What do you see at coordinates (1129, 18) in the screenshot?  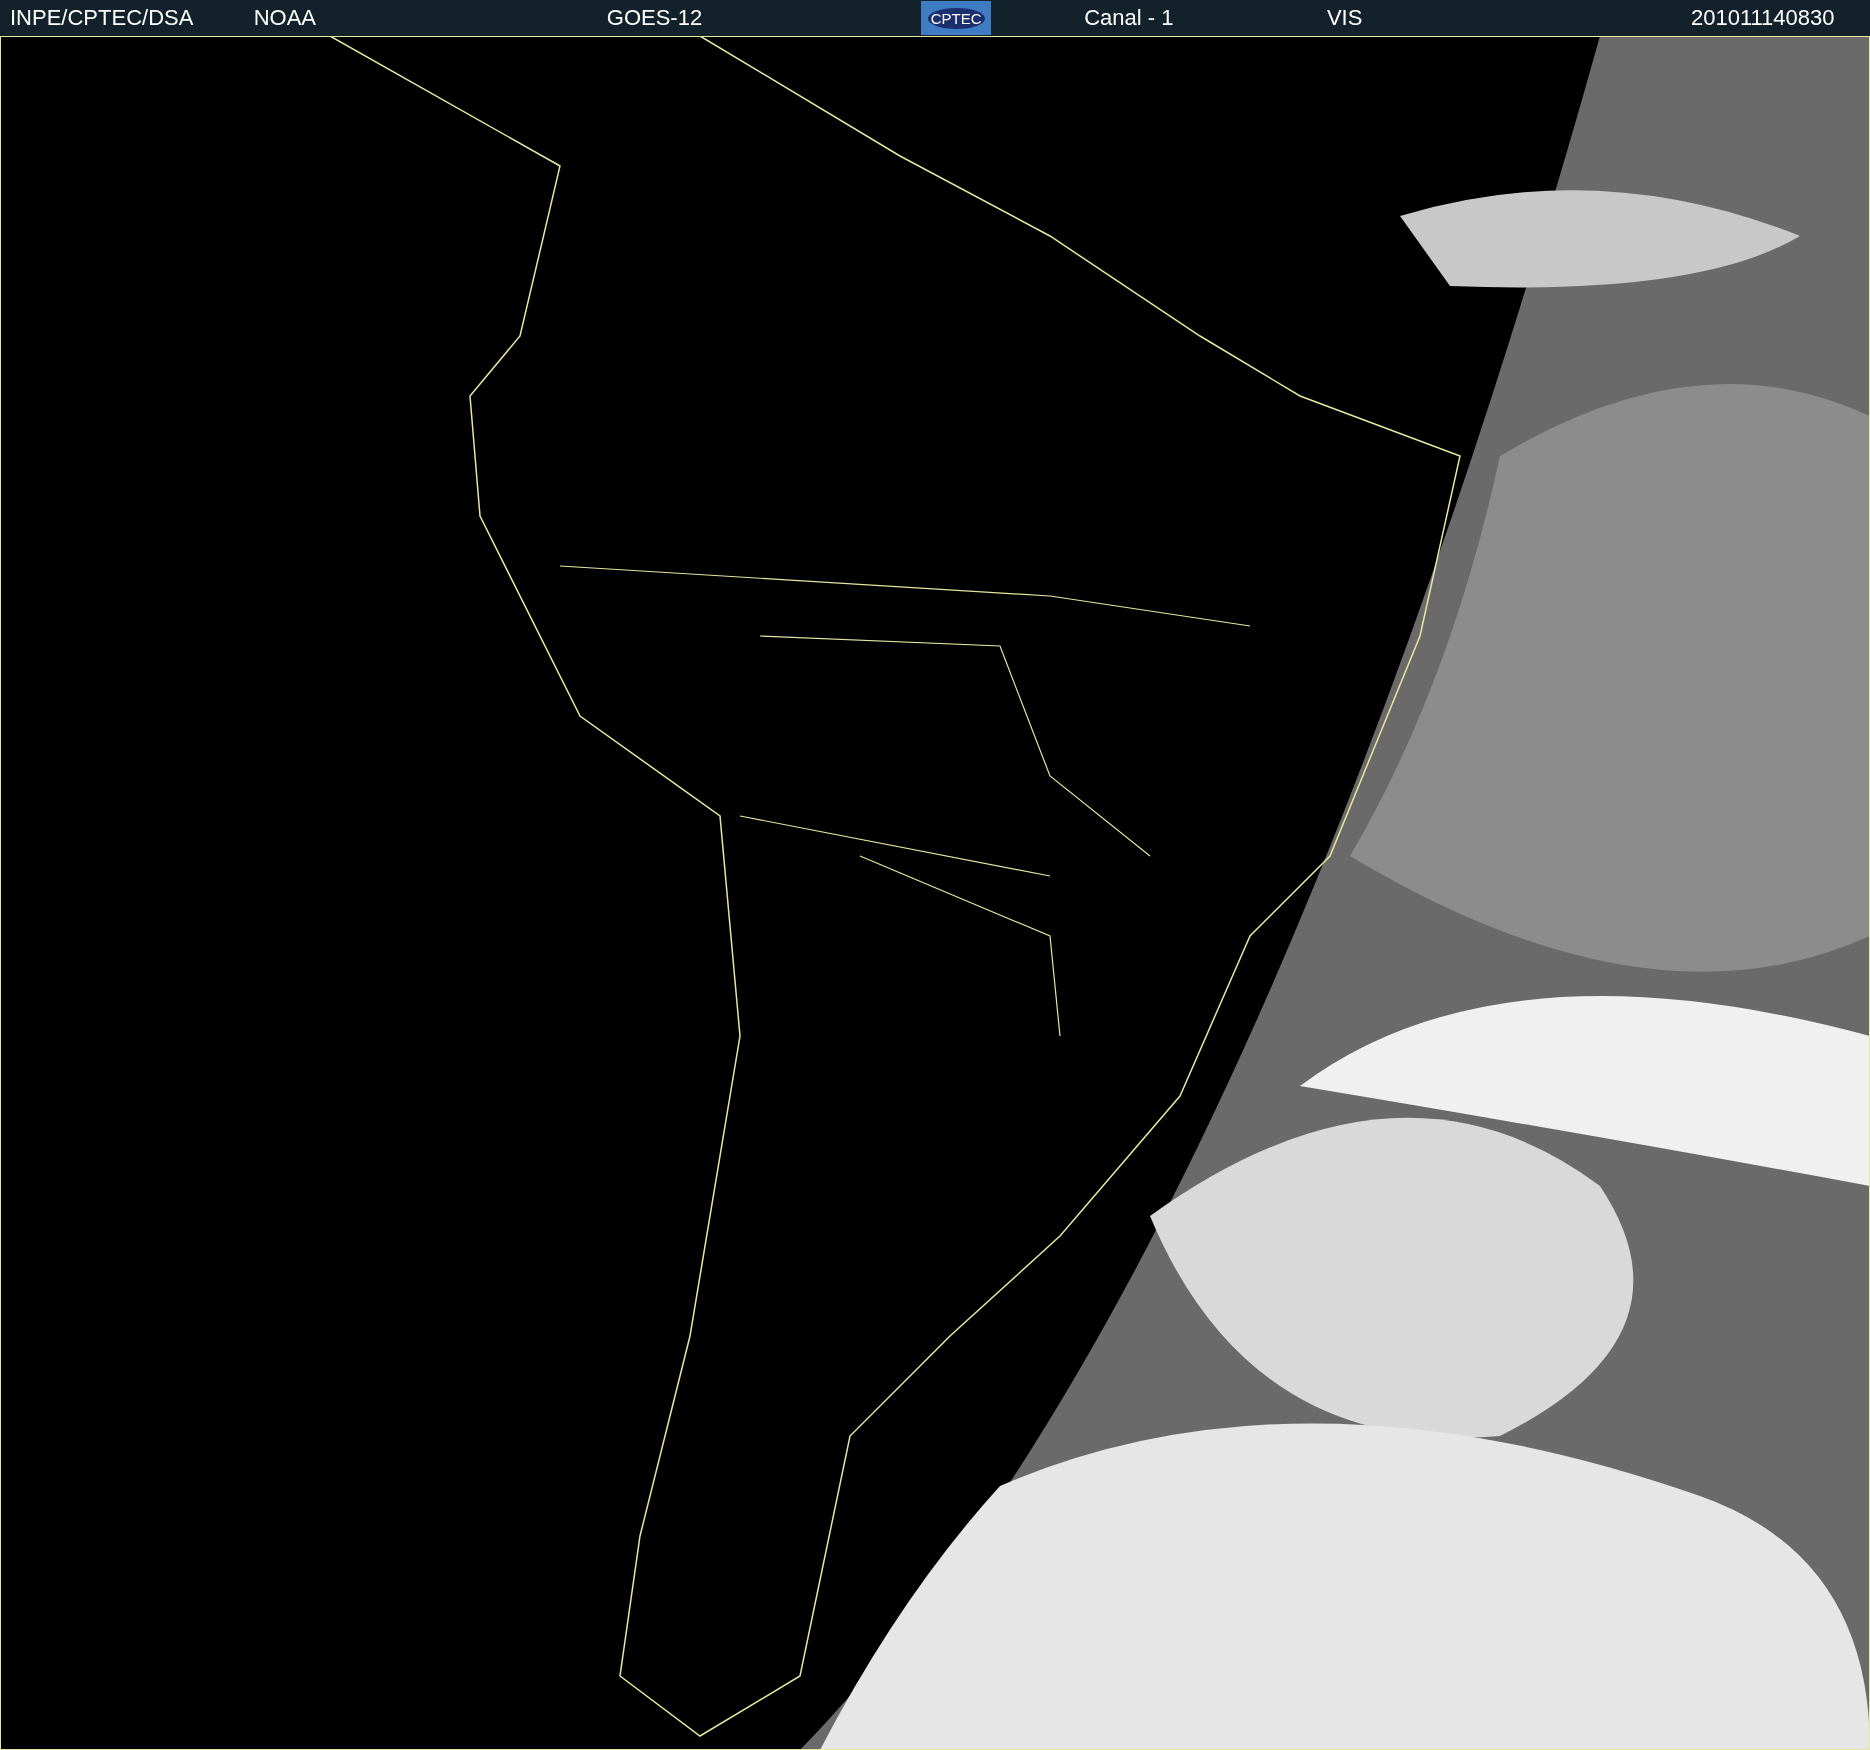 I see `header-label: Canal - 1` at bounding box center [1129, 18].